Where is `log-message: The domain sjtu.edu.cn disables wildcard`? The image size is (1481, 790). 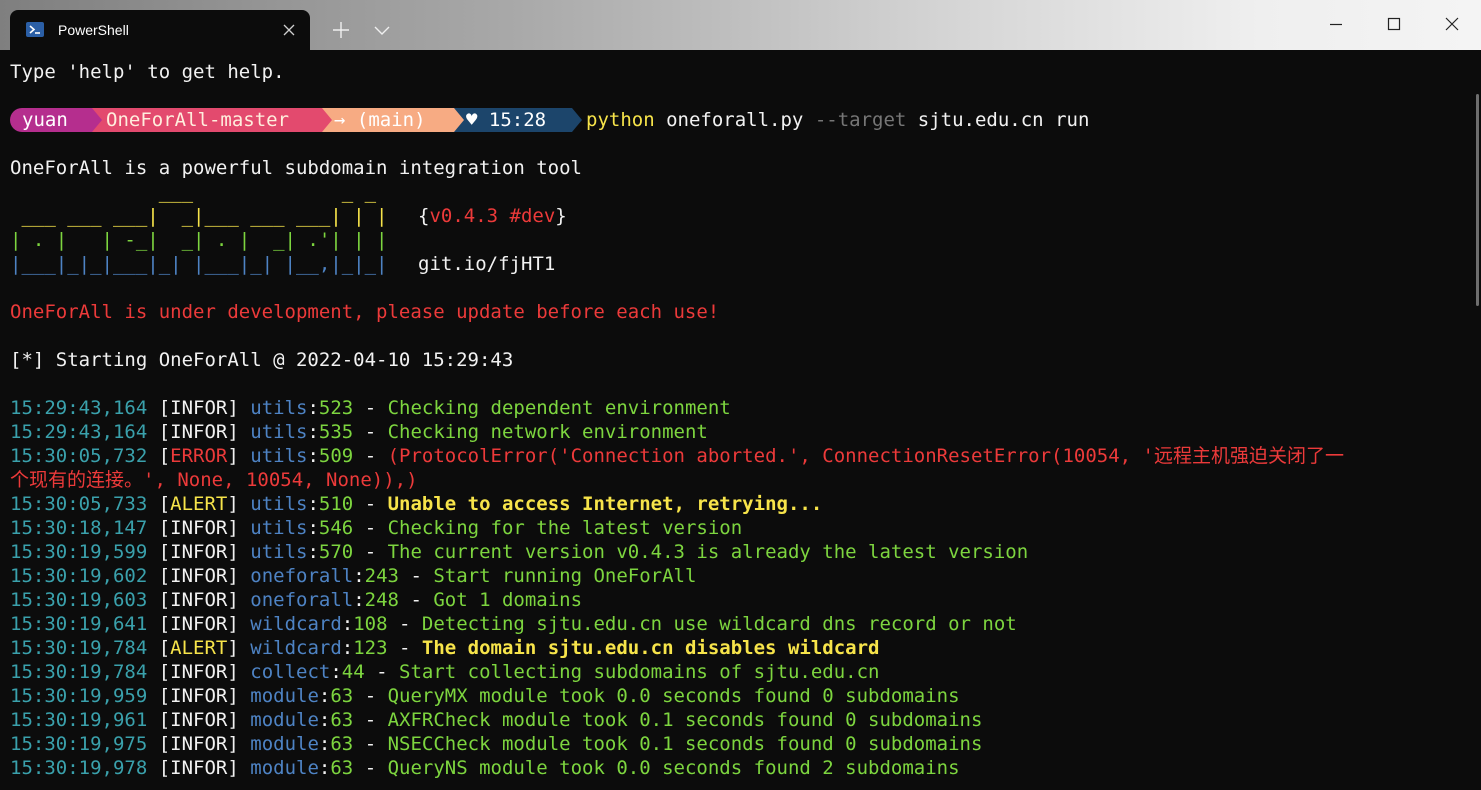
log-message: The domain sjtu.edu.cn disables wildcard is located at coordinates (650, 648).